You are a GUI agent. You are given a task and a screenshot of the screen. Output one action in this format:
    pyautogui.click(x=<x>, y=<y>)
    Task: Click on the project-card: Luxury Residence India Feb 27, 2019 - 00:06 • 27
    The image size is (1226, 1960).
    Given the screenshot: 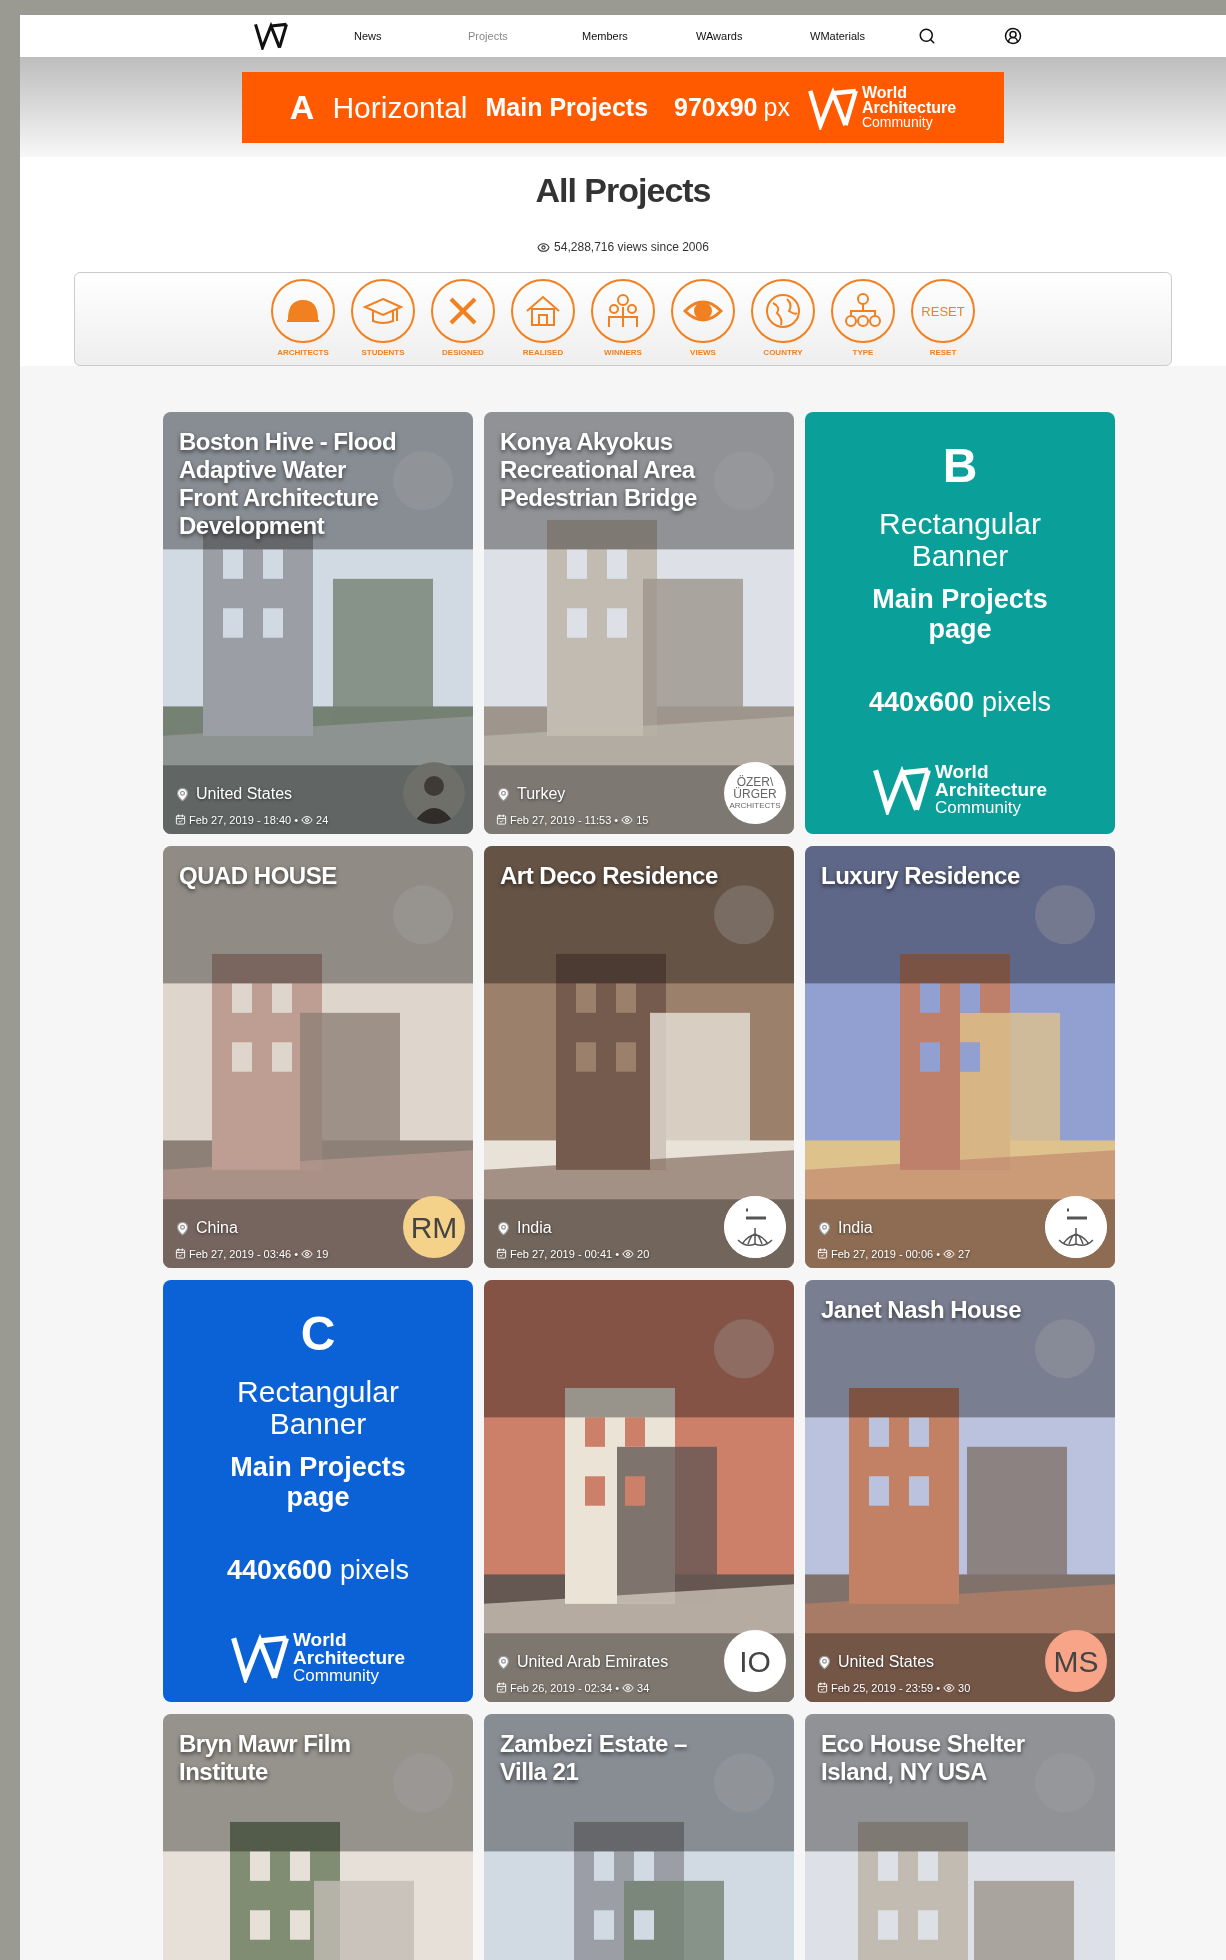 What is the action you would take?
    pyautogui.click(x=960, y=1057)
    